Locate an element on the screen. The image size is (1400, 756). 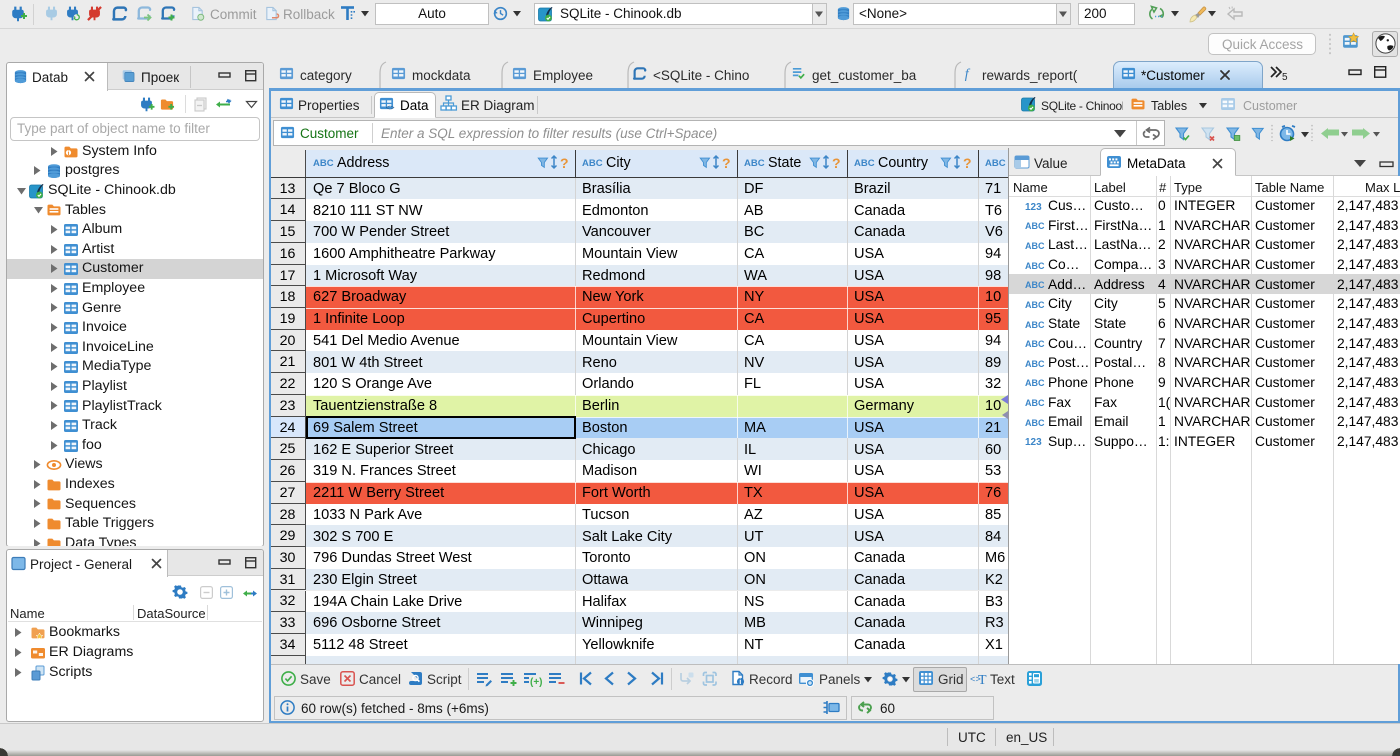
svg-text: 5 is located at coordinates (1285, 77).